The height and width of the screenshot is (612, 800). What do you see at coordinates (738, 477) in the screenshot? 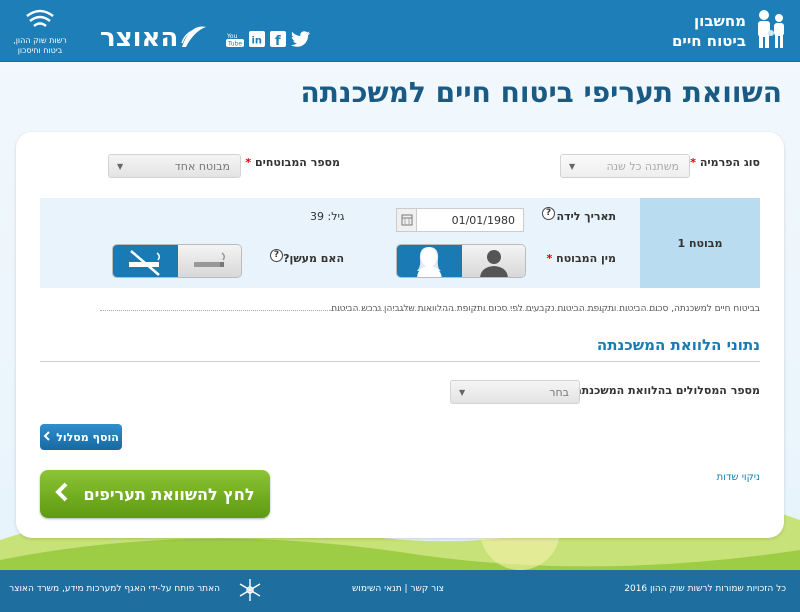
I see `clear-fields-link: ניקוי שדות` at bounding box center [738, 477].